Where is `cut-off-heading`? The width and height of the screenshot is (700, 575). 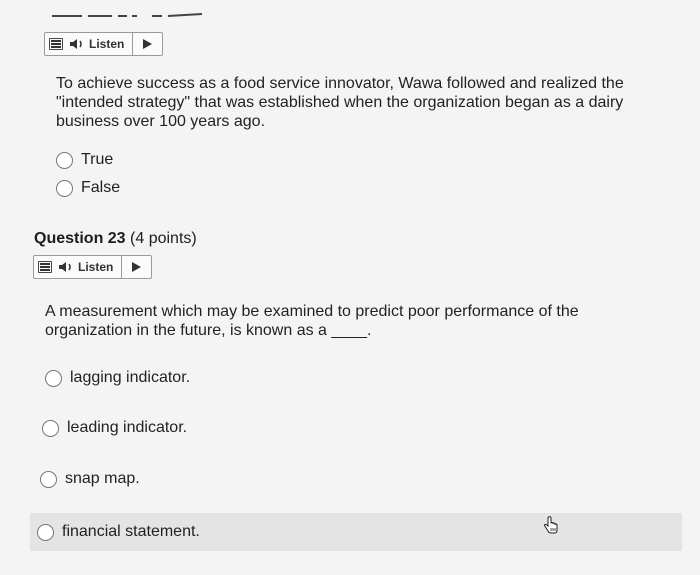
cut-off-heading is located at coordinates (132, 14).